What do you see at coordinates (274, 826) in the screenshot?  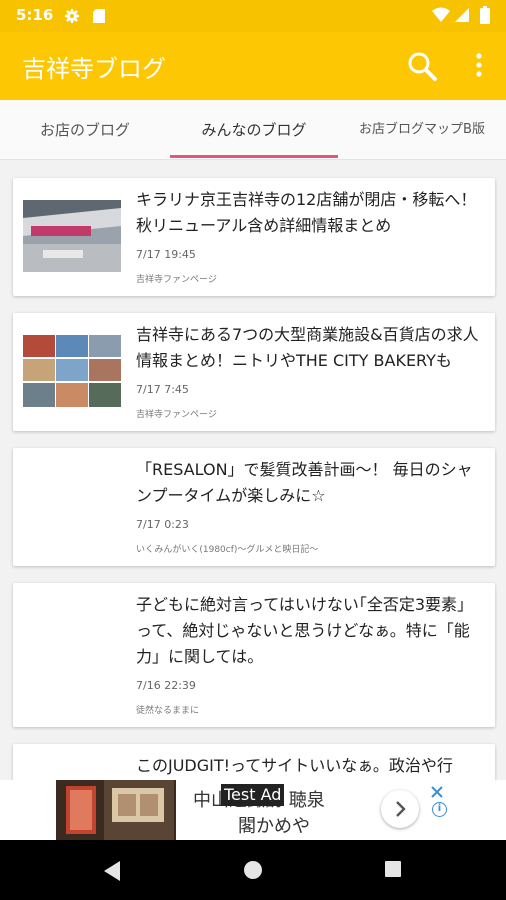 I see `ad-headline-2: 閣かめや` at bounding box center [274, 826].